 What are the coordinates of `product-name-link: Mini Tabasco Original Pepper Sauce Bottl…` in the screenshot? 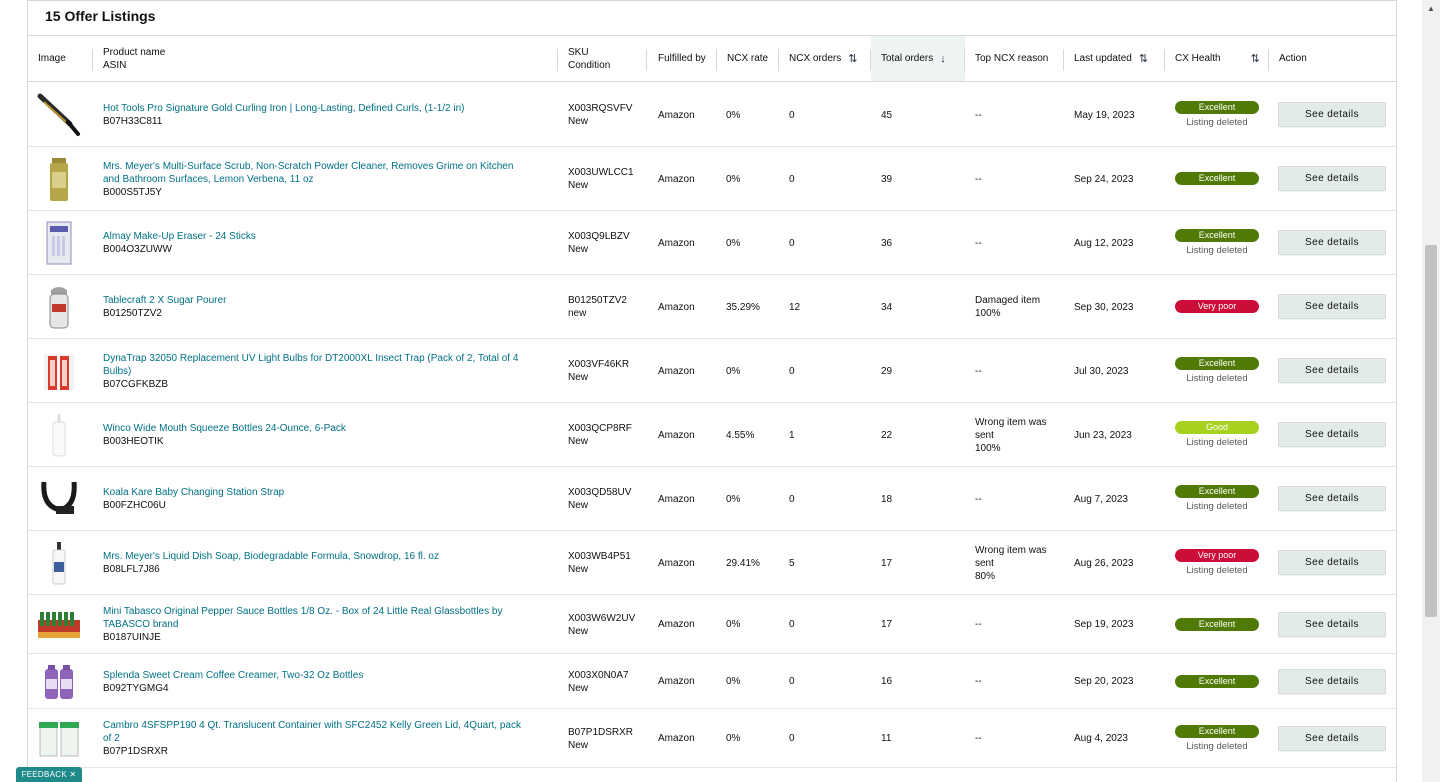 It's located at (302, 611).